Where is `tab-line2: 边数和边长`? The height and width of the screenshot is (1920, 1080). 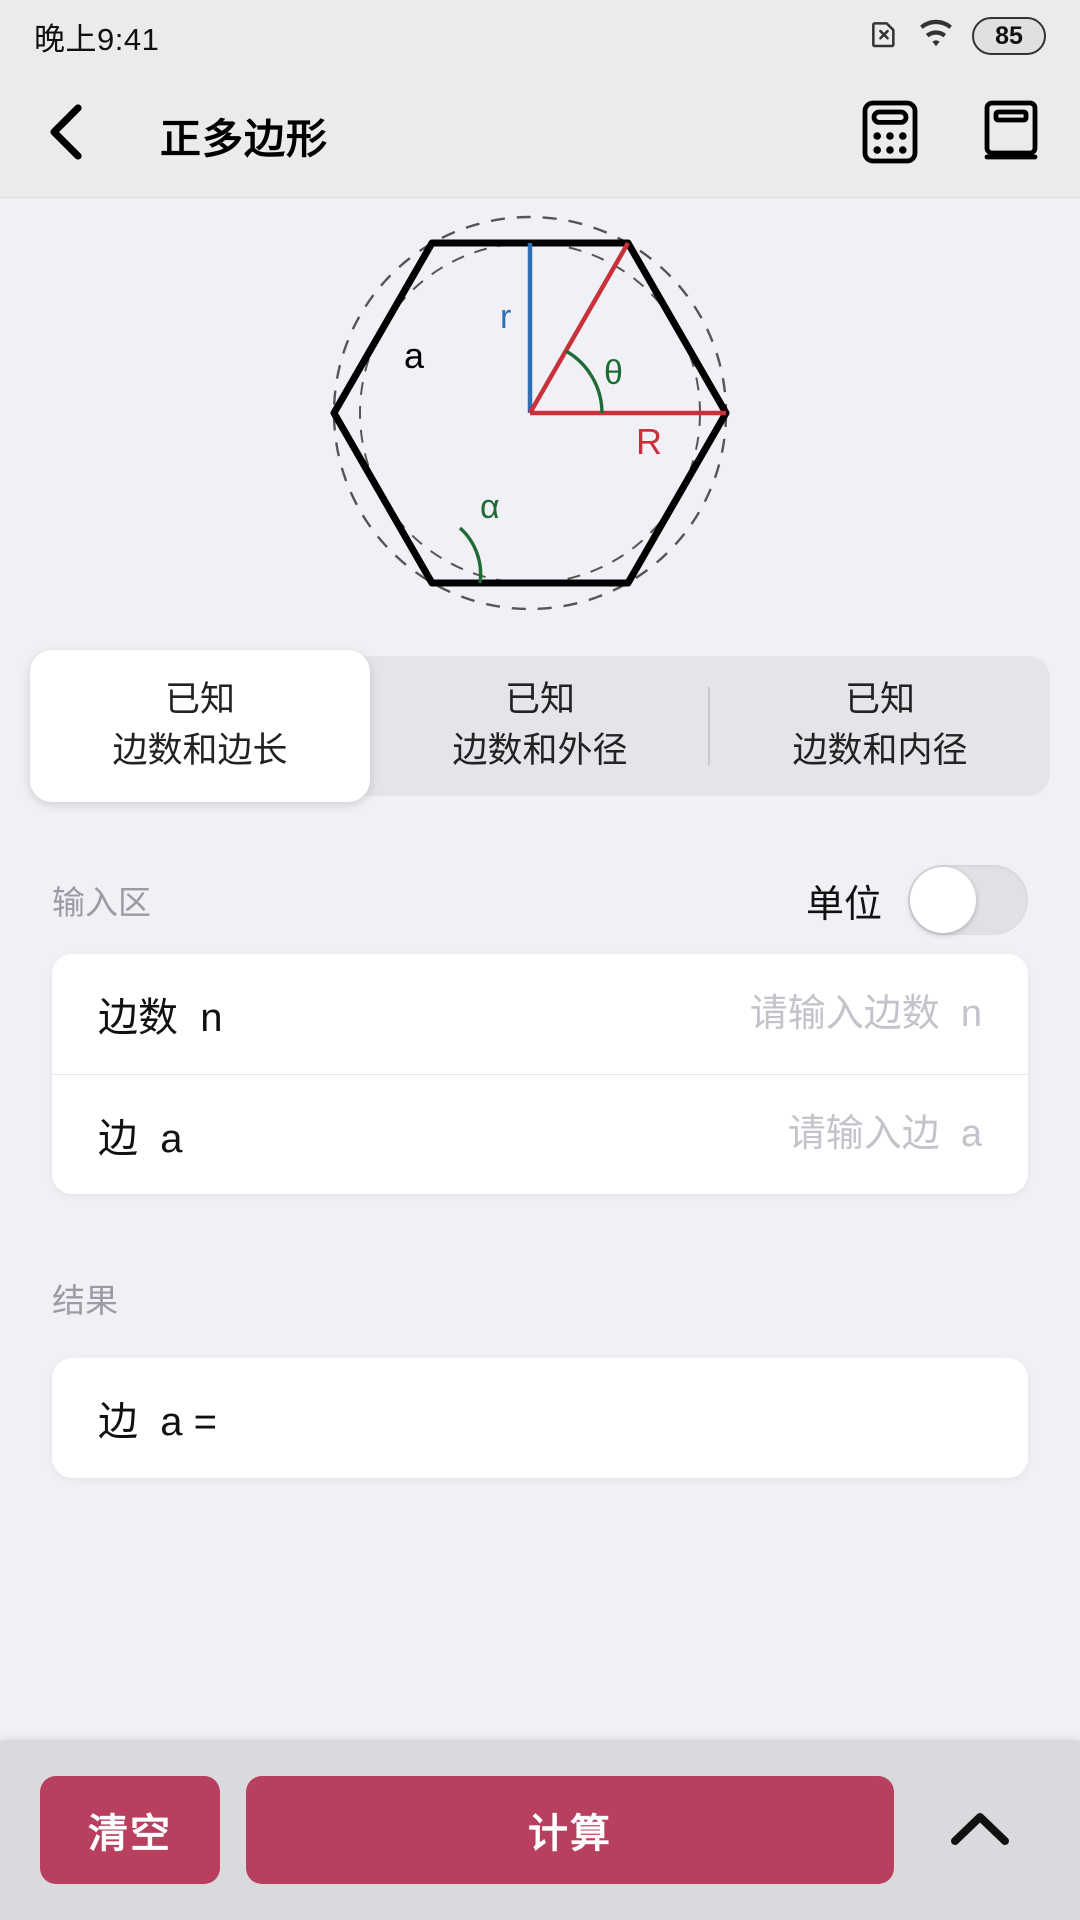 tab-line2: 边数和边长 is located at coordinates (200, 750).